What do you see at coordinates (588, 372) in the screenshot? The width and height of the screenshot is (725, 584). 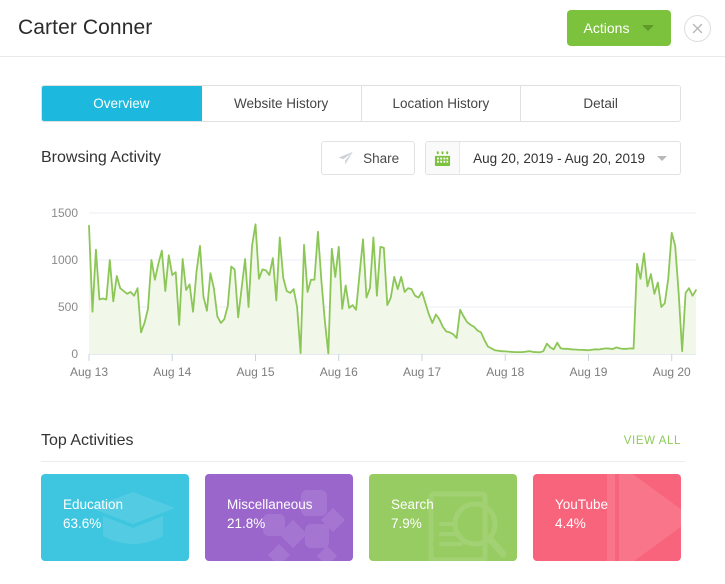 I see `chart-x-tick-label: Aug 19` at bounding box center [588, 372].